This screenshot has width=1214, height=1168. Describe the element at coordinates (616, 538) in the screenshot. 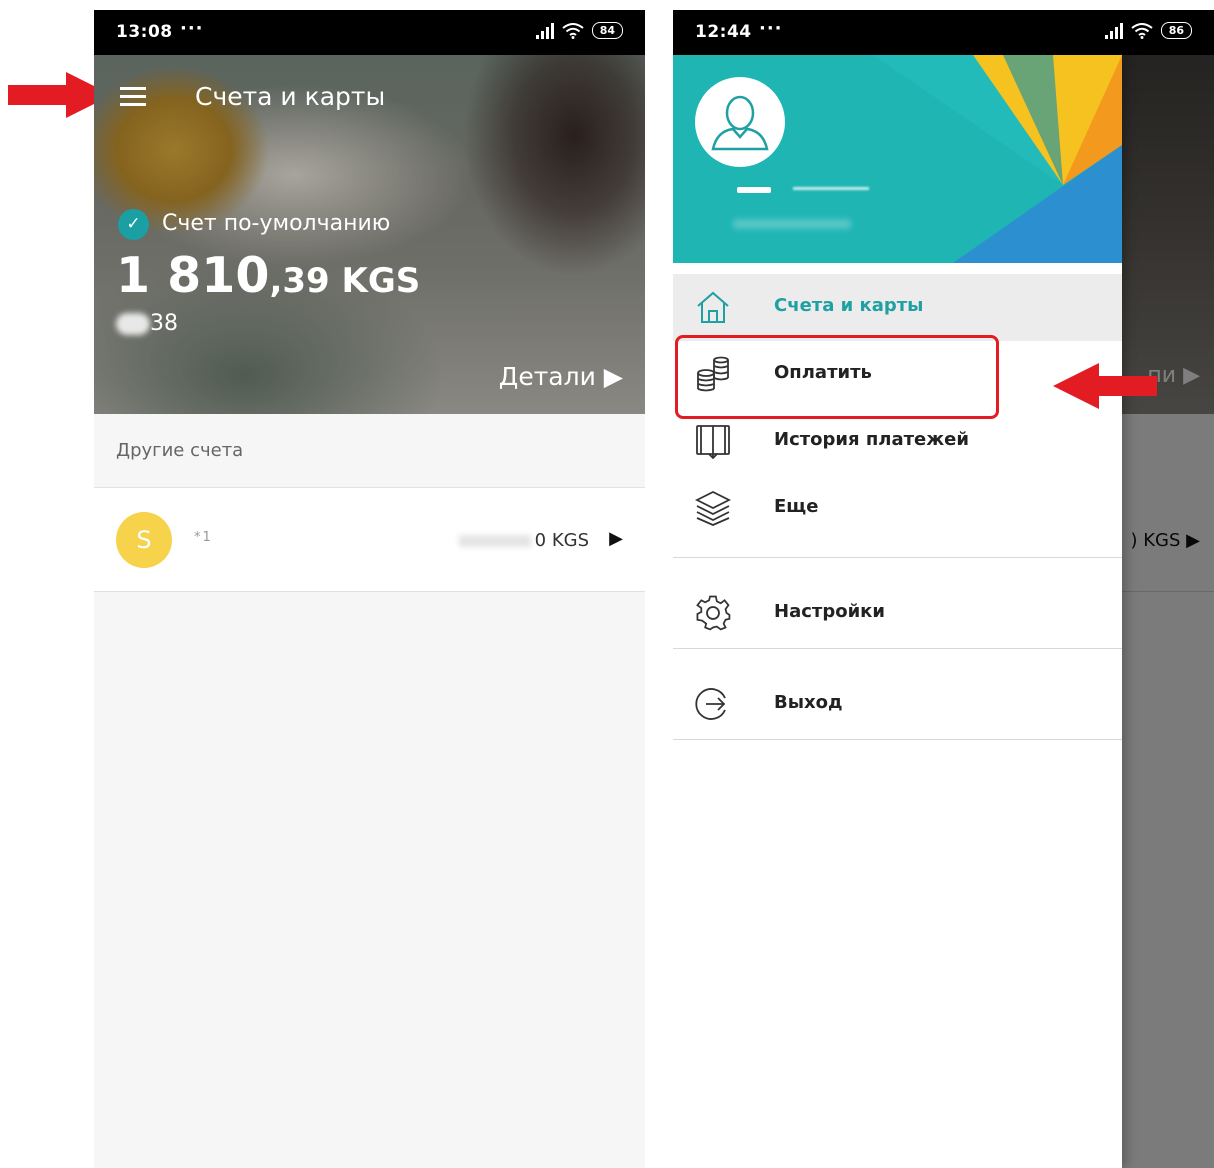

I see `chevron-right-icon: ▶` at that location.